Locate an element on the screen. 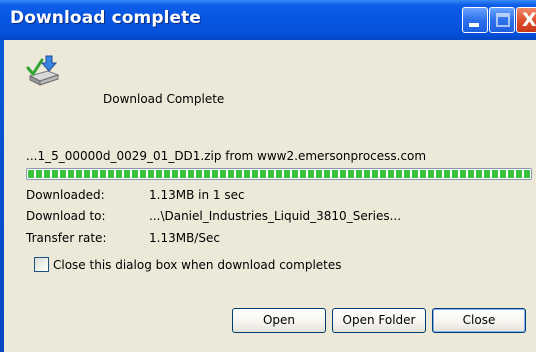 This screenshot has width=536, height=352. file-download-check-icon is located at coordinates (43, 70).